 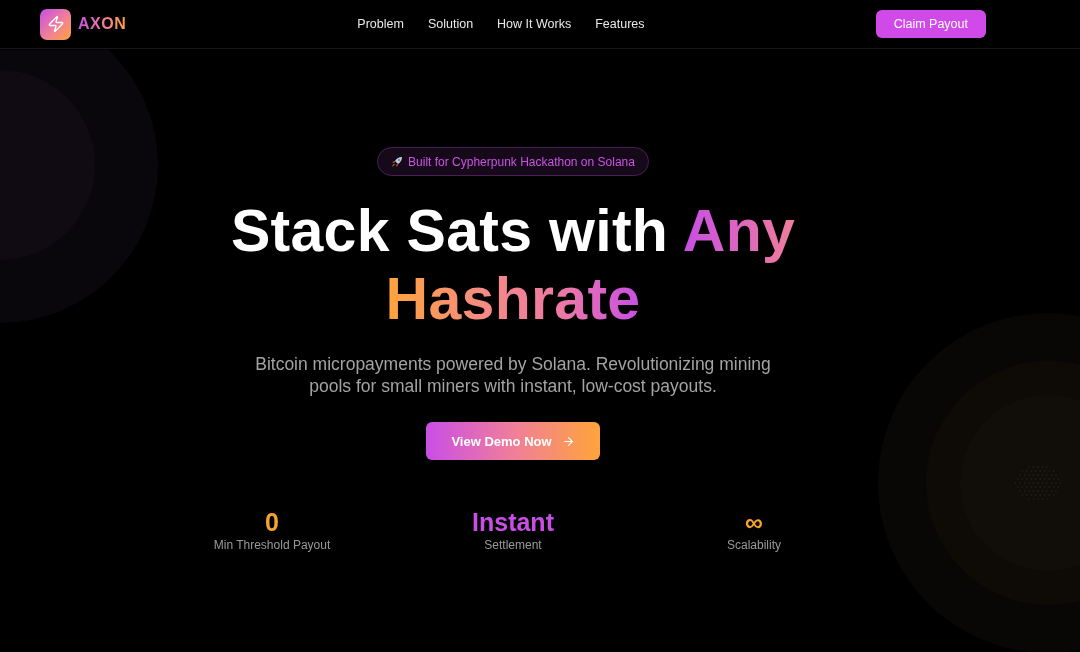 What do you see at coordinates (55, 24) in the screenshot?
I see `lightning-logo-icon` at bounding box center [55, 24].